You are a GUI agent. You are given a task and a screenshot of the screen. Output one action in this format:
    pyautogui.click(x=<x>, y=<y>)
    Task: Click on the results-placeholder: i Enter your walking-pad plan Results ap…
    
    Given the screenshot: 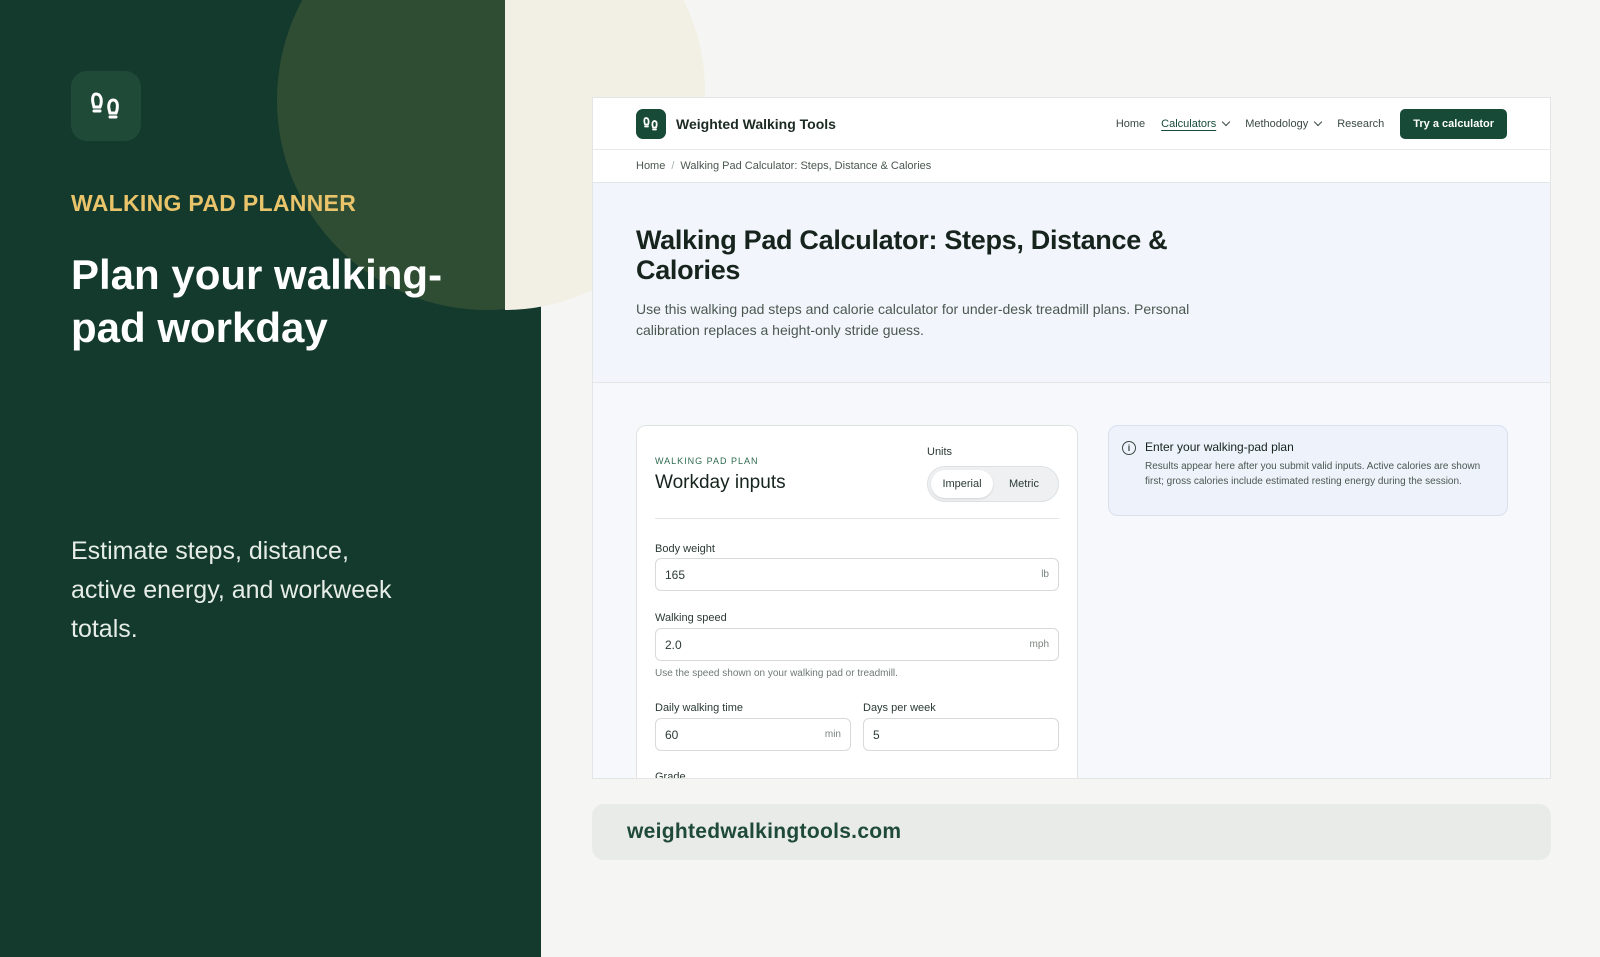 What is the action you would take?
    pyautogui.click(x=1308, y=470)
    